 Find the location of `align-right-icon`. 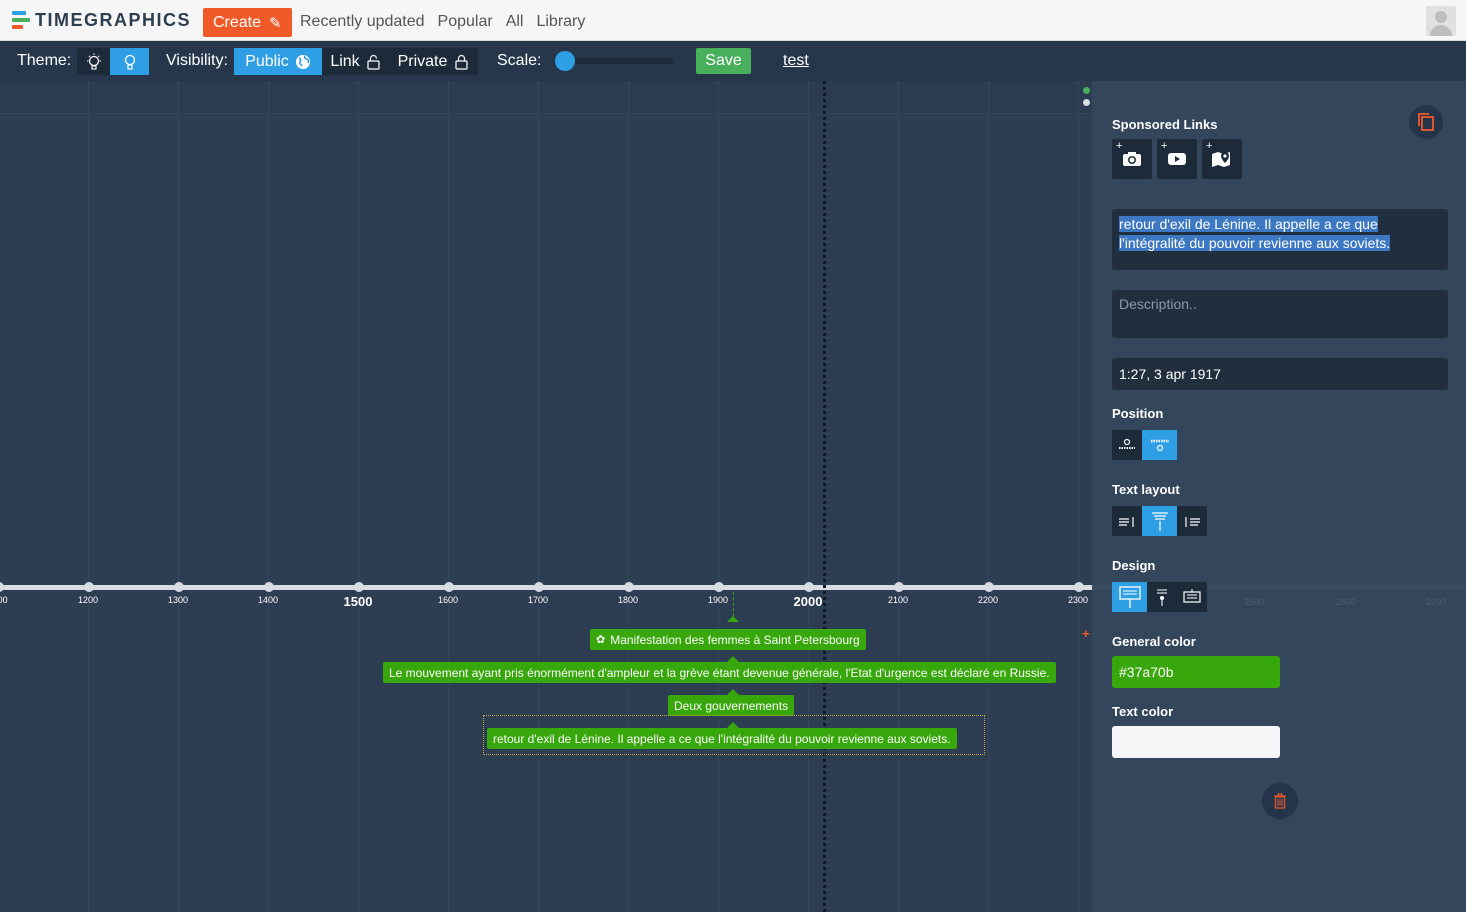

align-right-icon is located at coordinates (1192, 522).